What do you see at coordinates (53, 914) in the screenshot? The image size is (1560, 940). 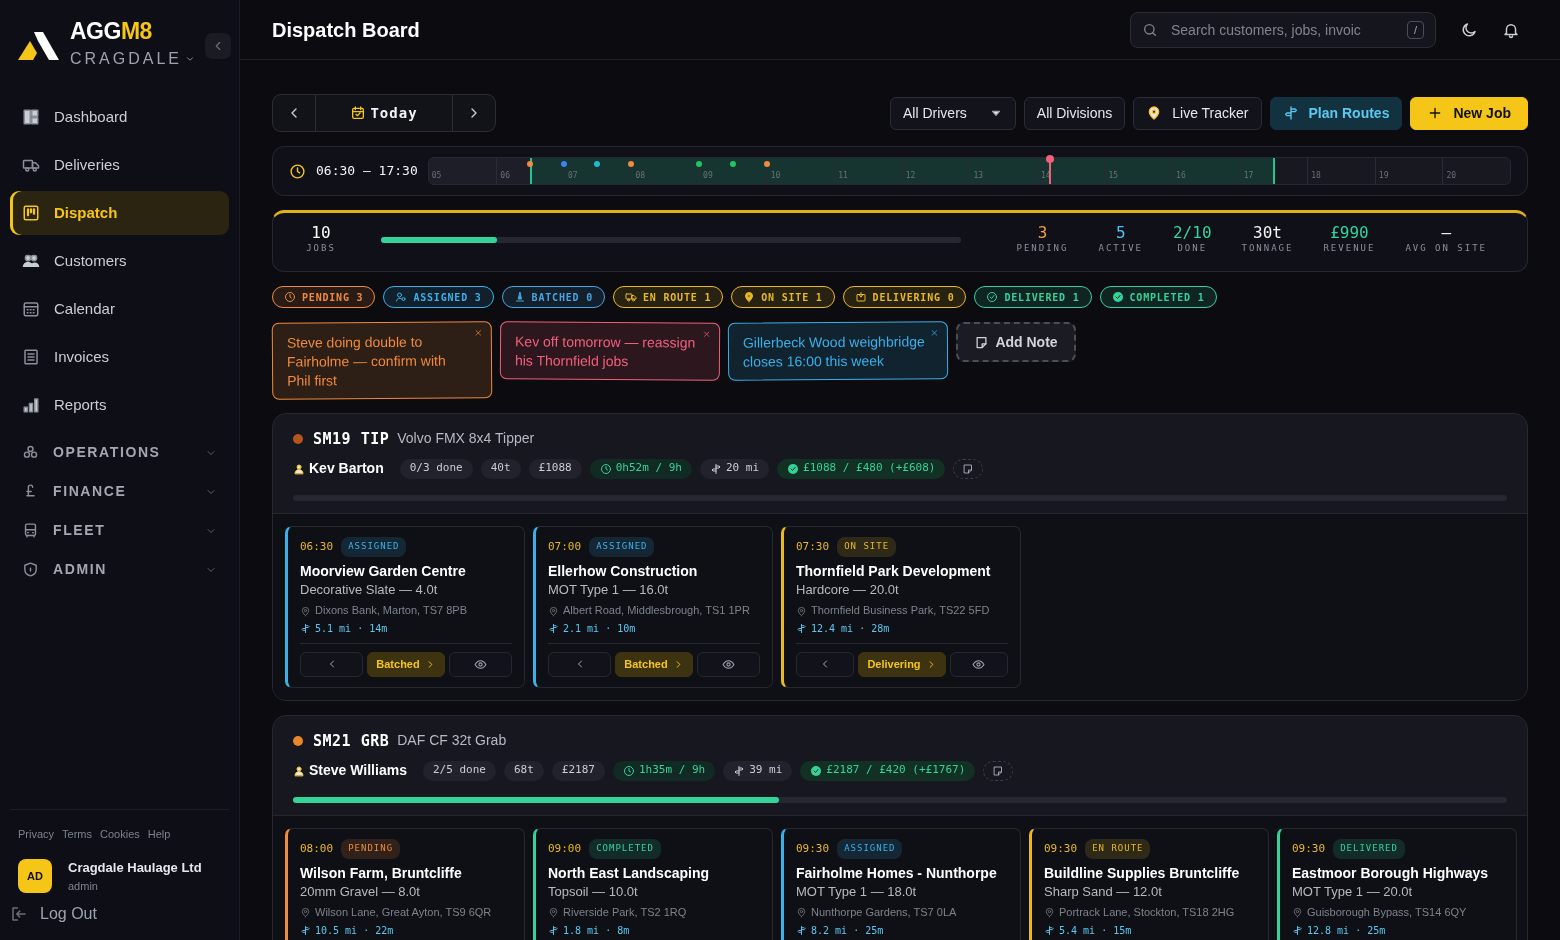 I see `logout-button: Log Out` at bounding box center [53, 914].